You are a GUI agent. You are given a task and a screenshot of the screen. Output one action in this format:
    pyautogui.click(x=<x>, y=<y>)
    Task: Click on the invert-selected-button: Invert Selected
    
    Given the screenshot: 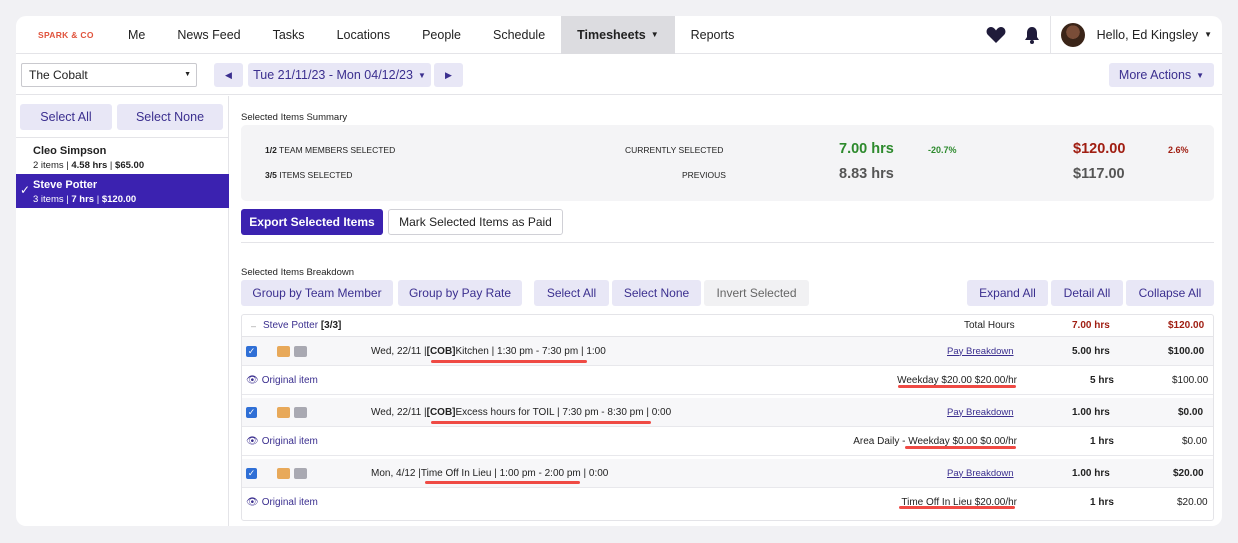 What is the action you would take?
    pyautogui.click(x=756, y=293)
    